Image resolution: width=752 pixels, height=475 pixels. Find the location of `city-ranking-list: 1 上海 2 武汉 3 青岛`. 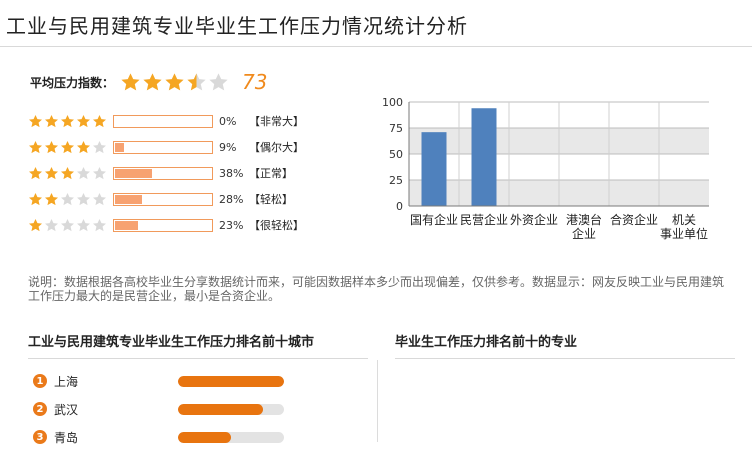

city-ranking-list: 1 上海 2 武汉 3 青岛 is located at coordinates (198, 409).